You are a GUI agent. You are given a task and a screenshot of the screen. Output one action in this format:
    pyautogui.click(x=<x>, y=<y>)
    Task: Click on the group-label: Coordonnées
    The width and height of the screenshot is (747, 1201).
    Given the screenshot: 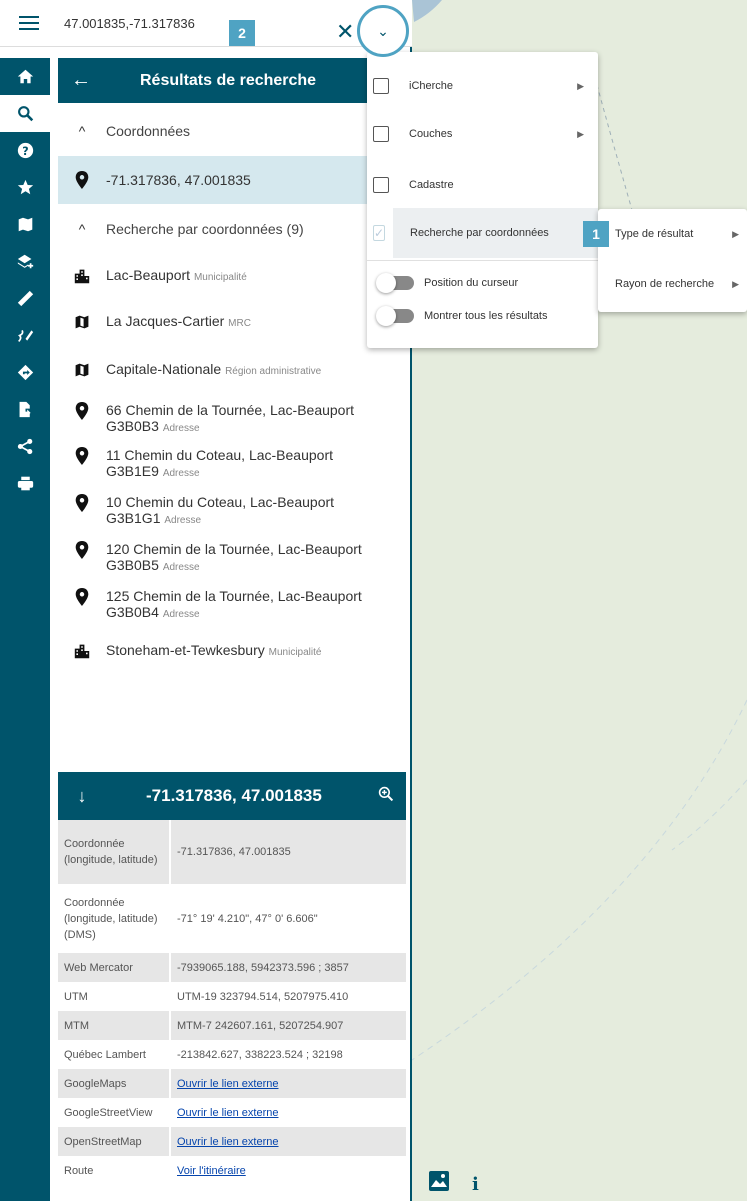 What is the action you would take?
    pyautogui.click(x=148, y=131)
    